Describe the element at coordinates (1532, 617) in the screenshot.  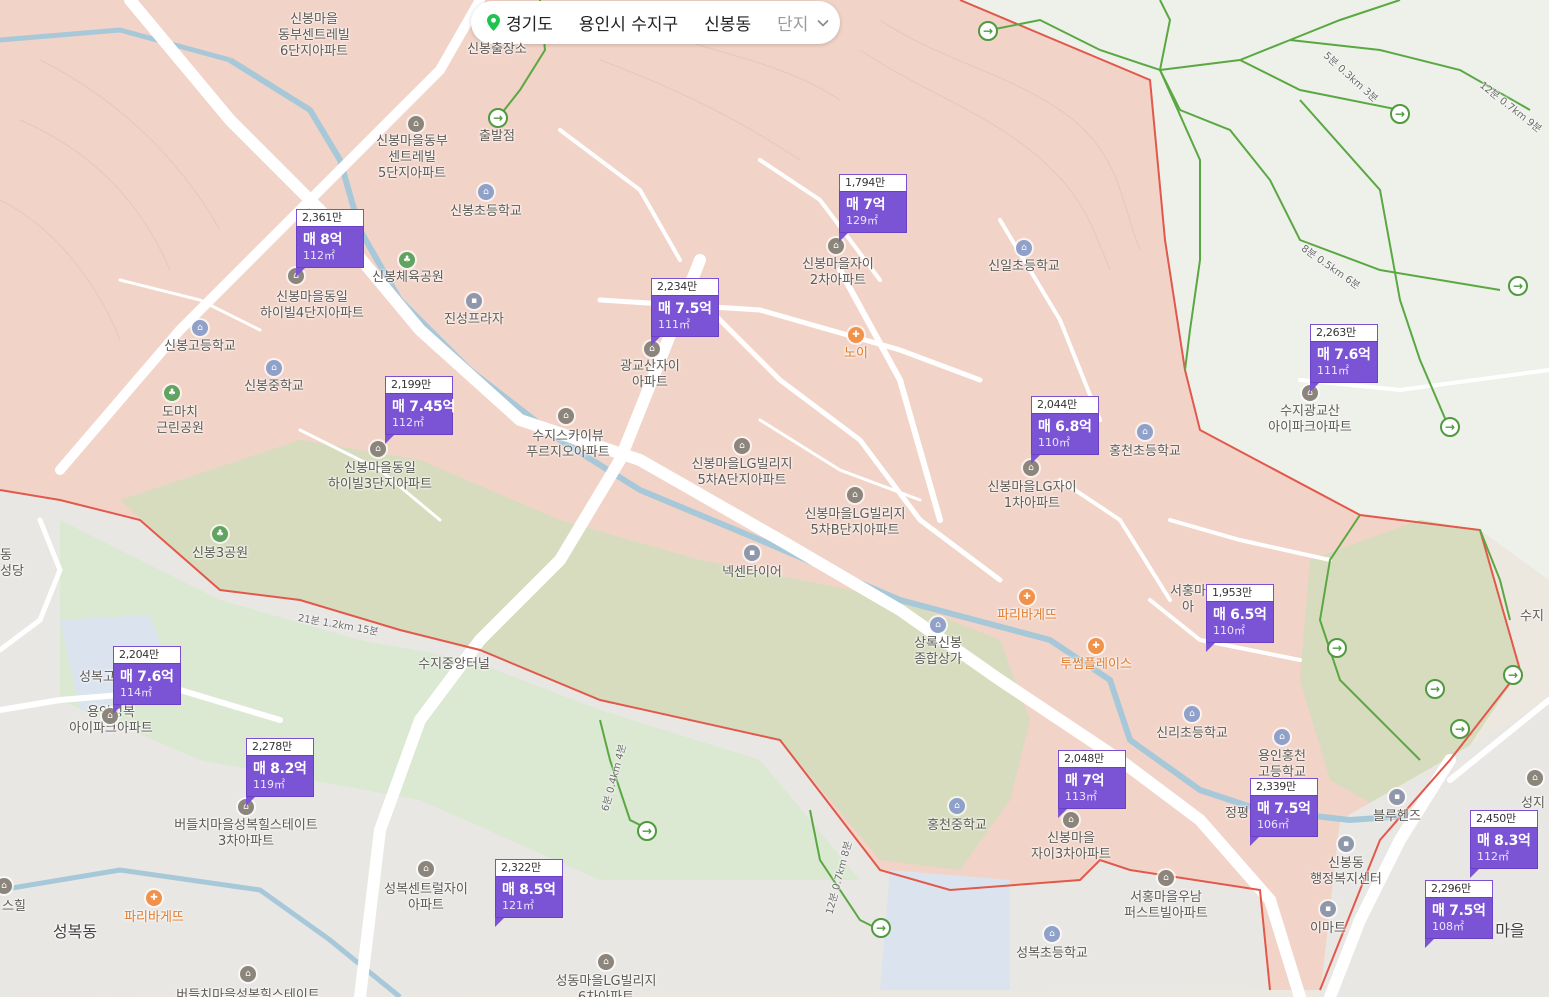
I see `map-label: 수지` at that location.